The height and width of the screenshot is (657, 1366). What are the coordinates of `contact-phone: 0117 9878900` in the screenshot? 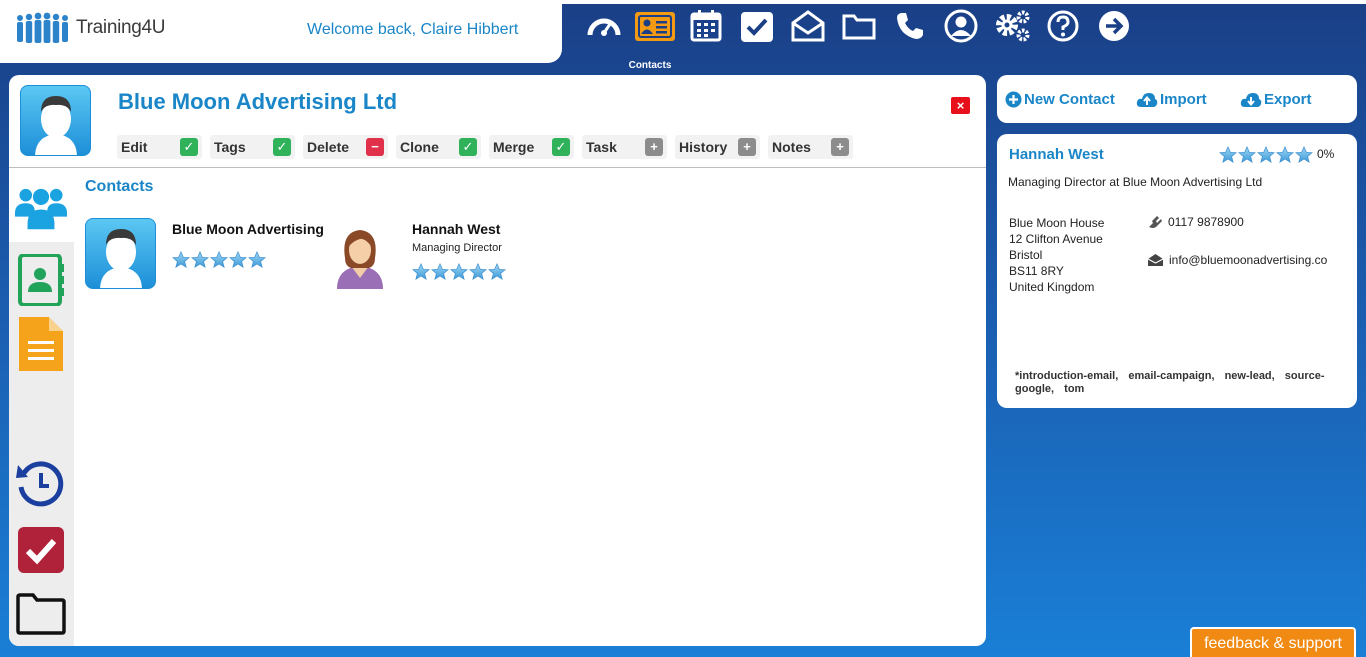 It's located at (1195, 222).